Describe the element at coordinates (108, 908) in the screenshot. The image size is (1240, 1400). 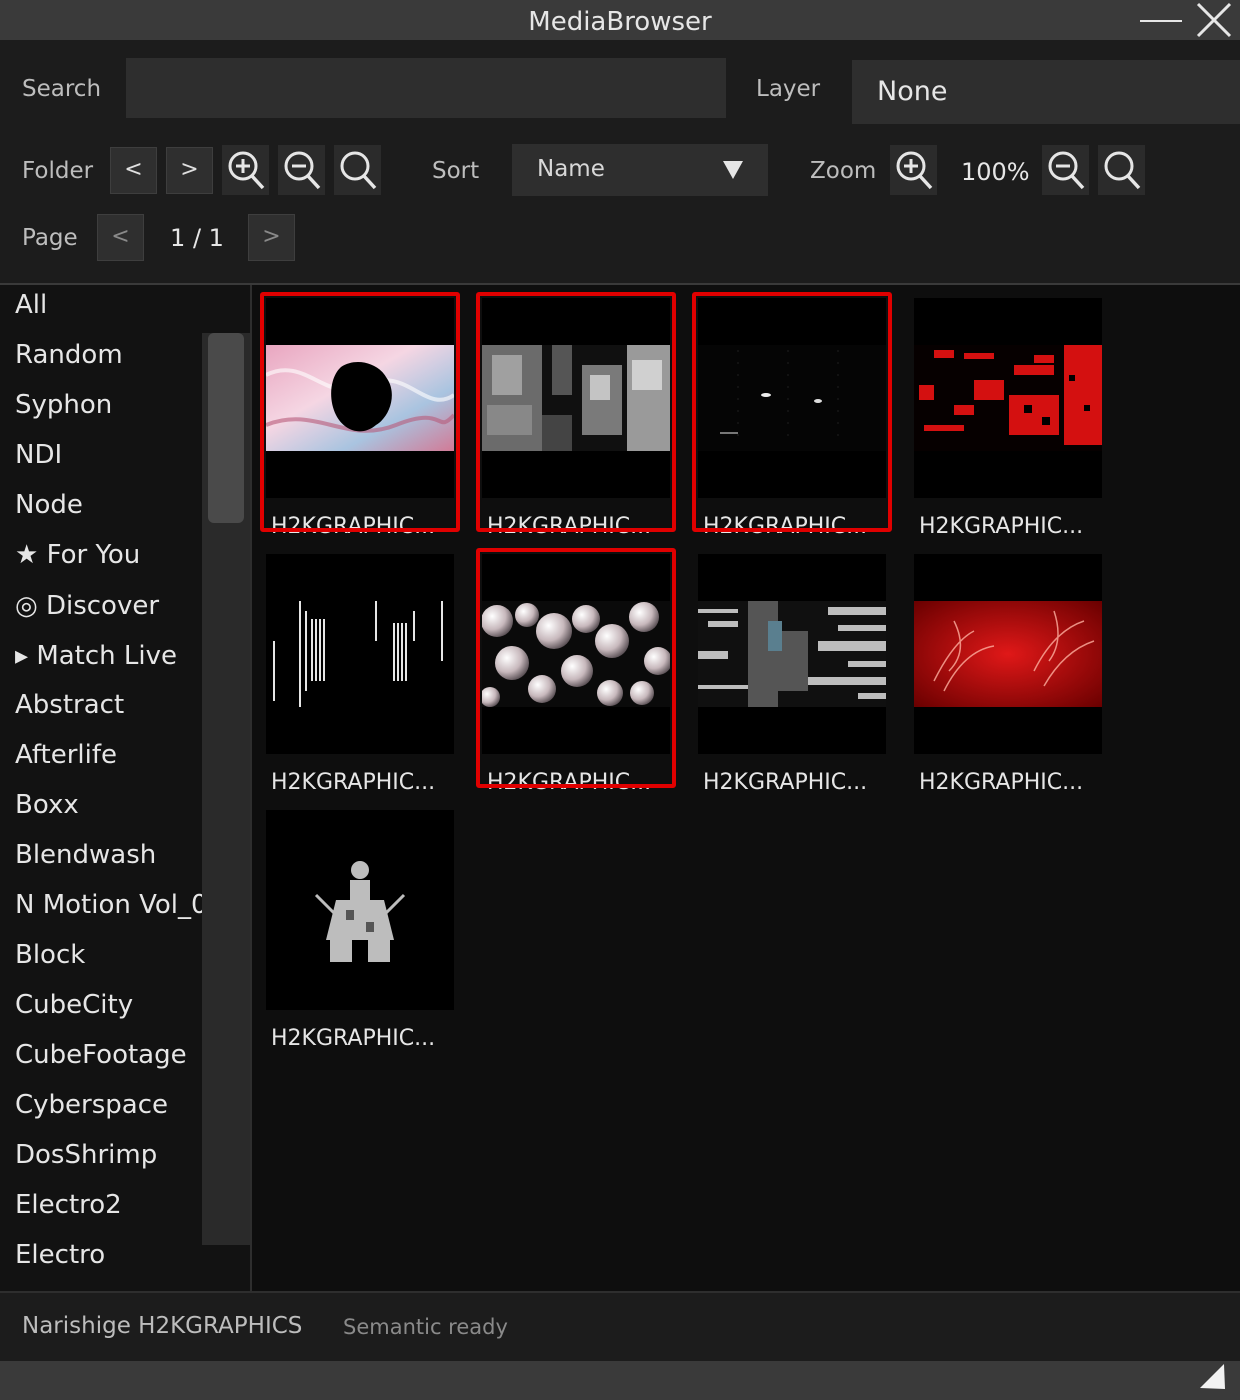
I see `sidebar-item-n-motion: N Motion Vol_0` at that location.